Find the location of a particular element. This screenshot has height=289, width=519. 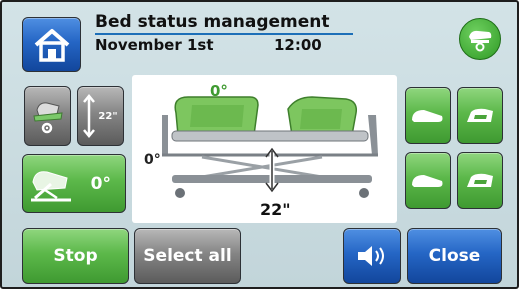

title-underline is located at coordinates (224, 34).